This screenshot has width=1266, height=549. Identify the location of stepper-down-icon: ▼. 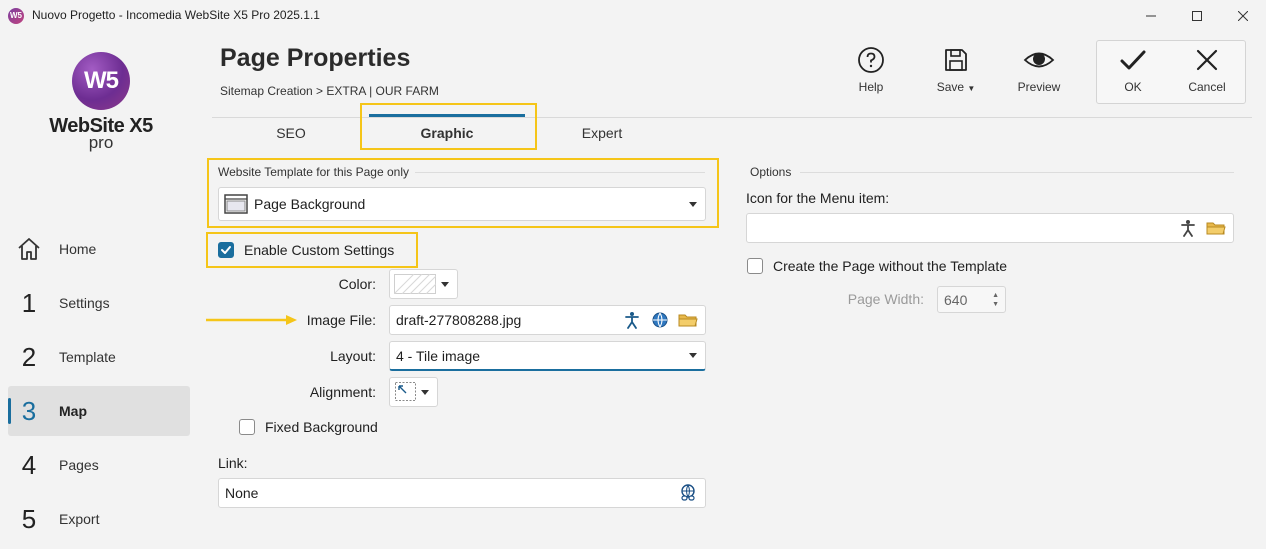
(995, 304).